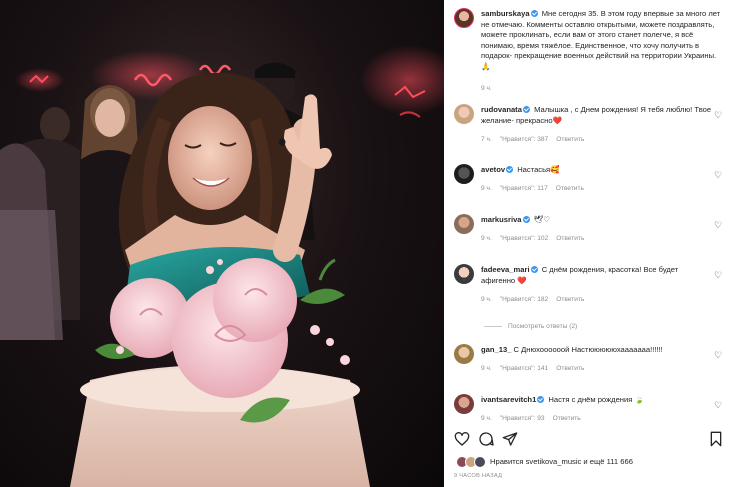  Describe the element at coordinates (472, 462) in the screenshot. I see `liker-avatars` at that location.